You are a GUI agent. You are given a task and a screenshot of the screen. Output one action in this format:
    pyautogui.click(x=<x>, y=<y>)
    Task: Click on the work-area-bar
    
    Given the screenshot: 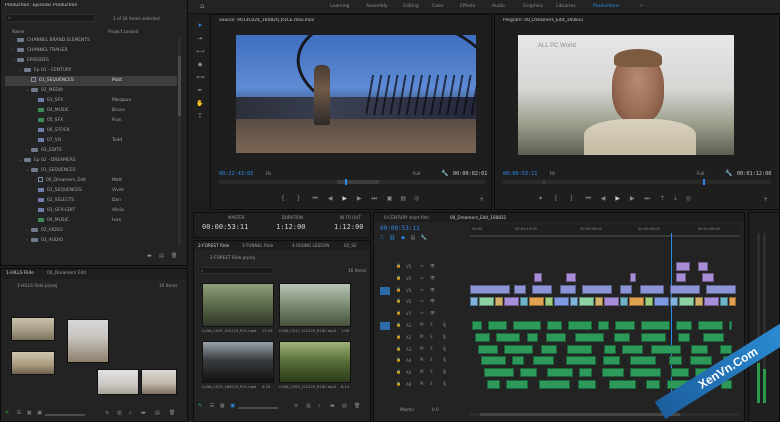 What is the action you would take?
    pyautogui.click(x=605, y=236)
    